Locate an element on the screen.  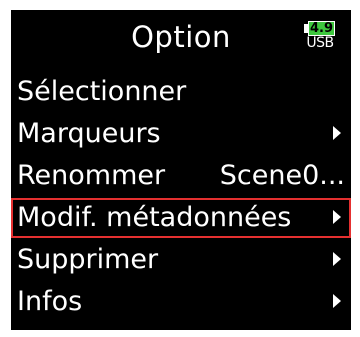
power-source-label: USB is located at coordinates (320, 43).